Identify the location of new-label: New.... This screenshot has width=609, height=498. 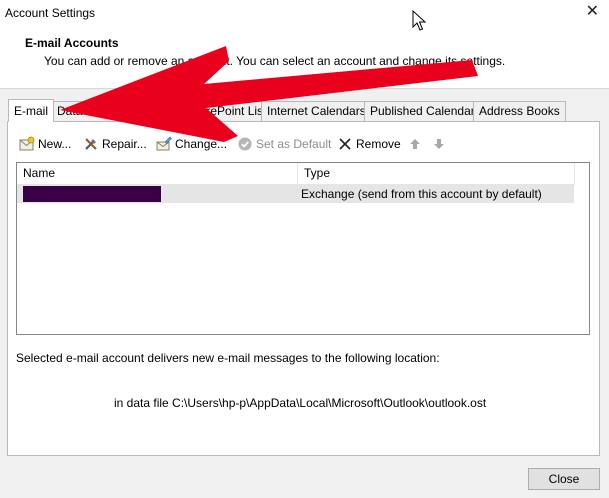
(55, 144).